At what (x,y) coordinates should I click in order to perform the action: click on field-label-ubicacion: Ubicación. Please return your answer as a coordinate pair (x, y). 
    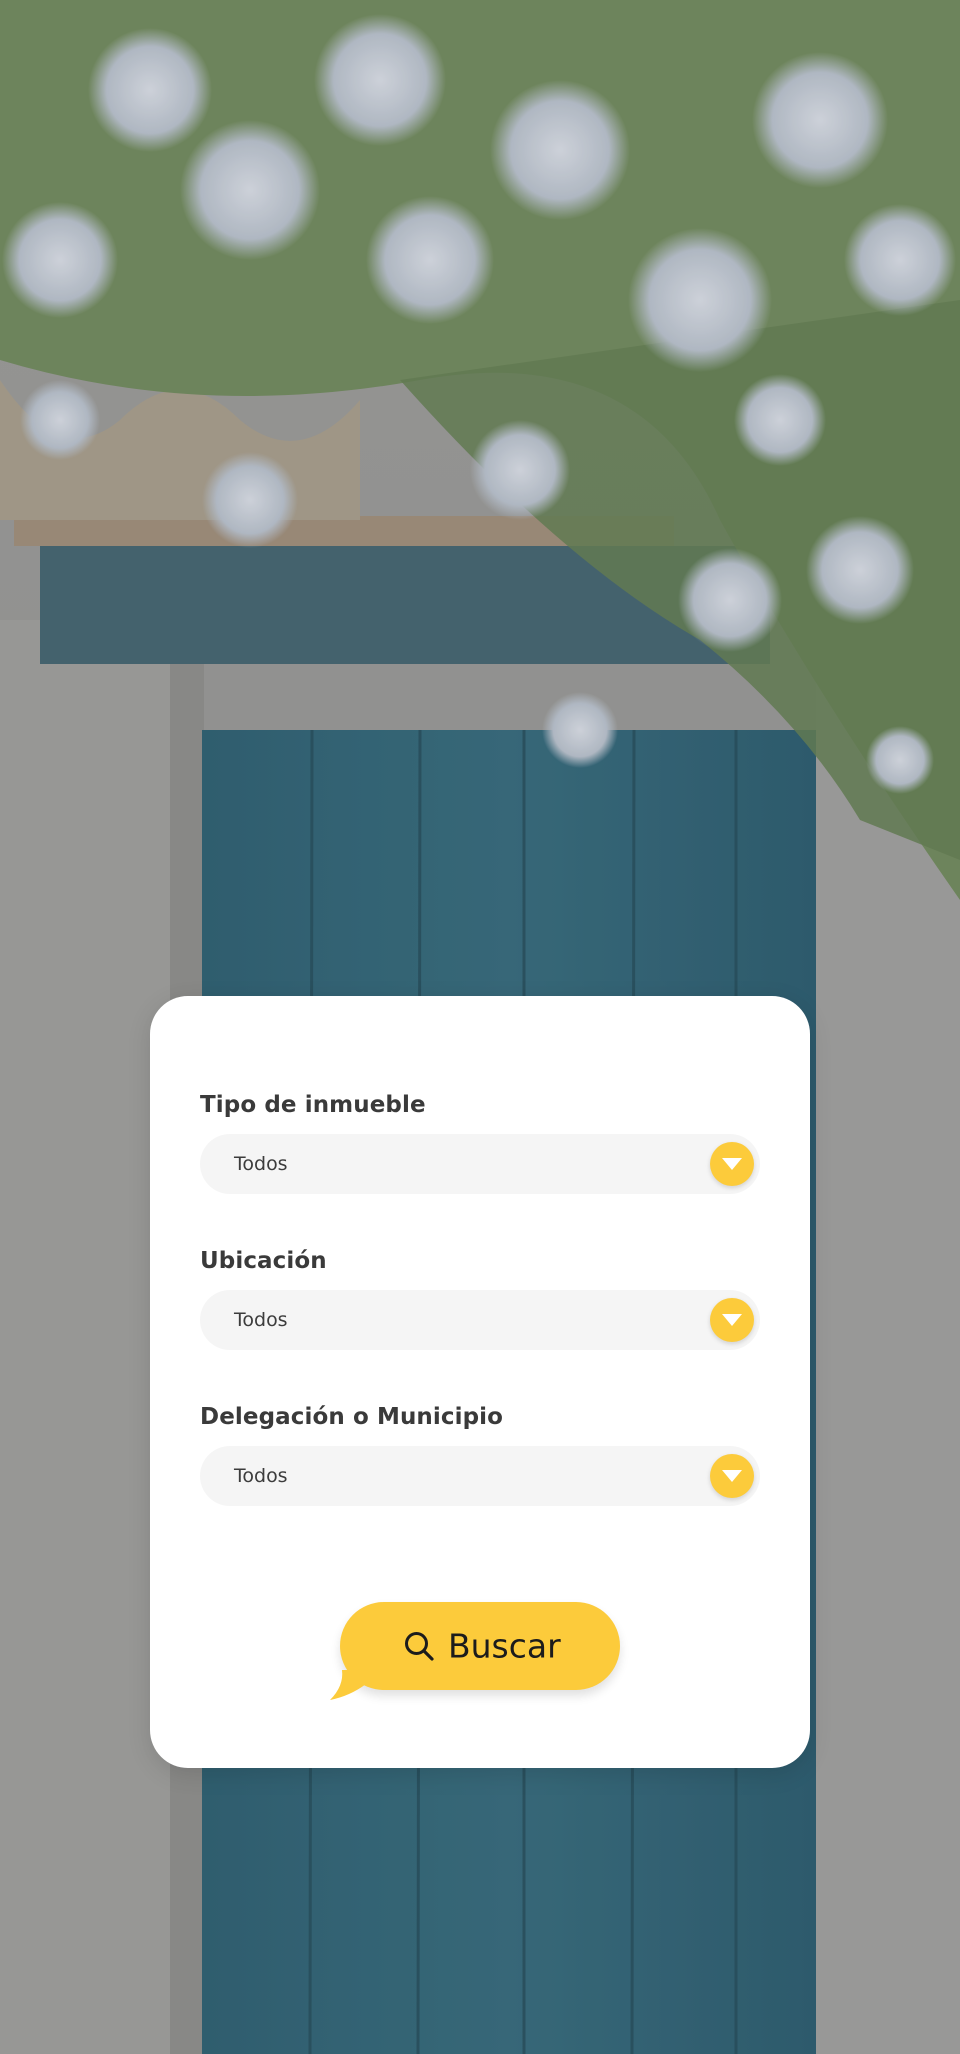
    Looking at the image, I should click on (263, 1261).